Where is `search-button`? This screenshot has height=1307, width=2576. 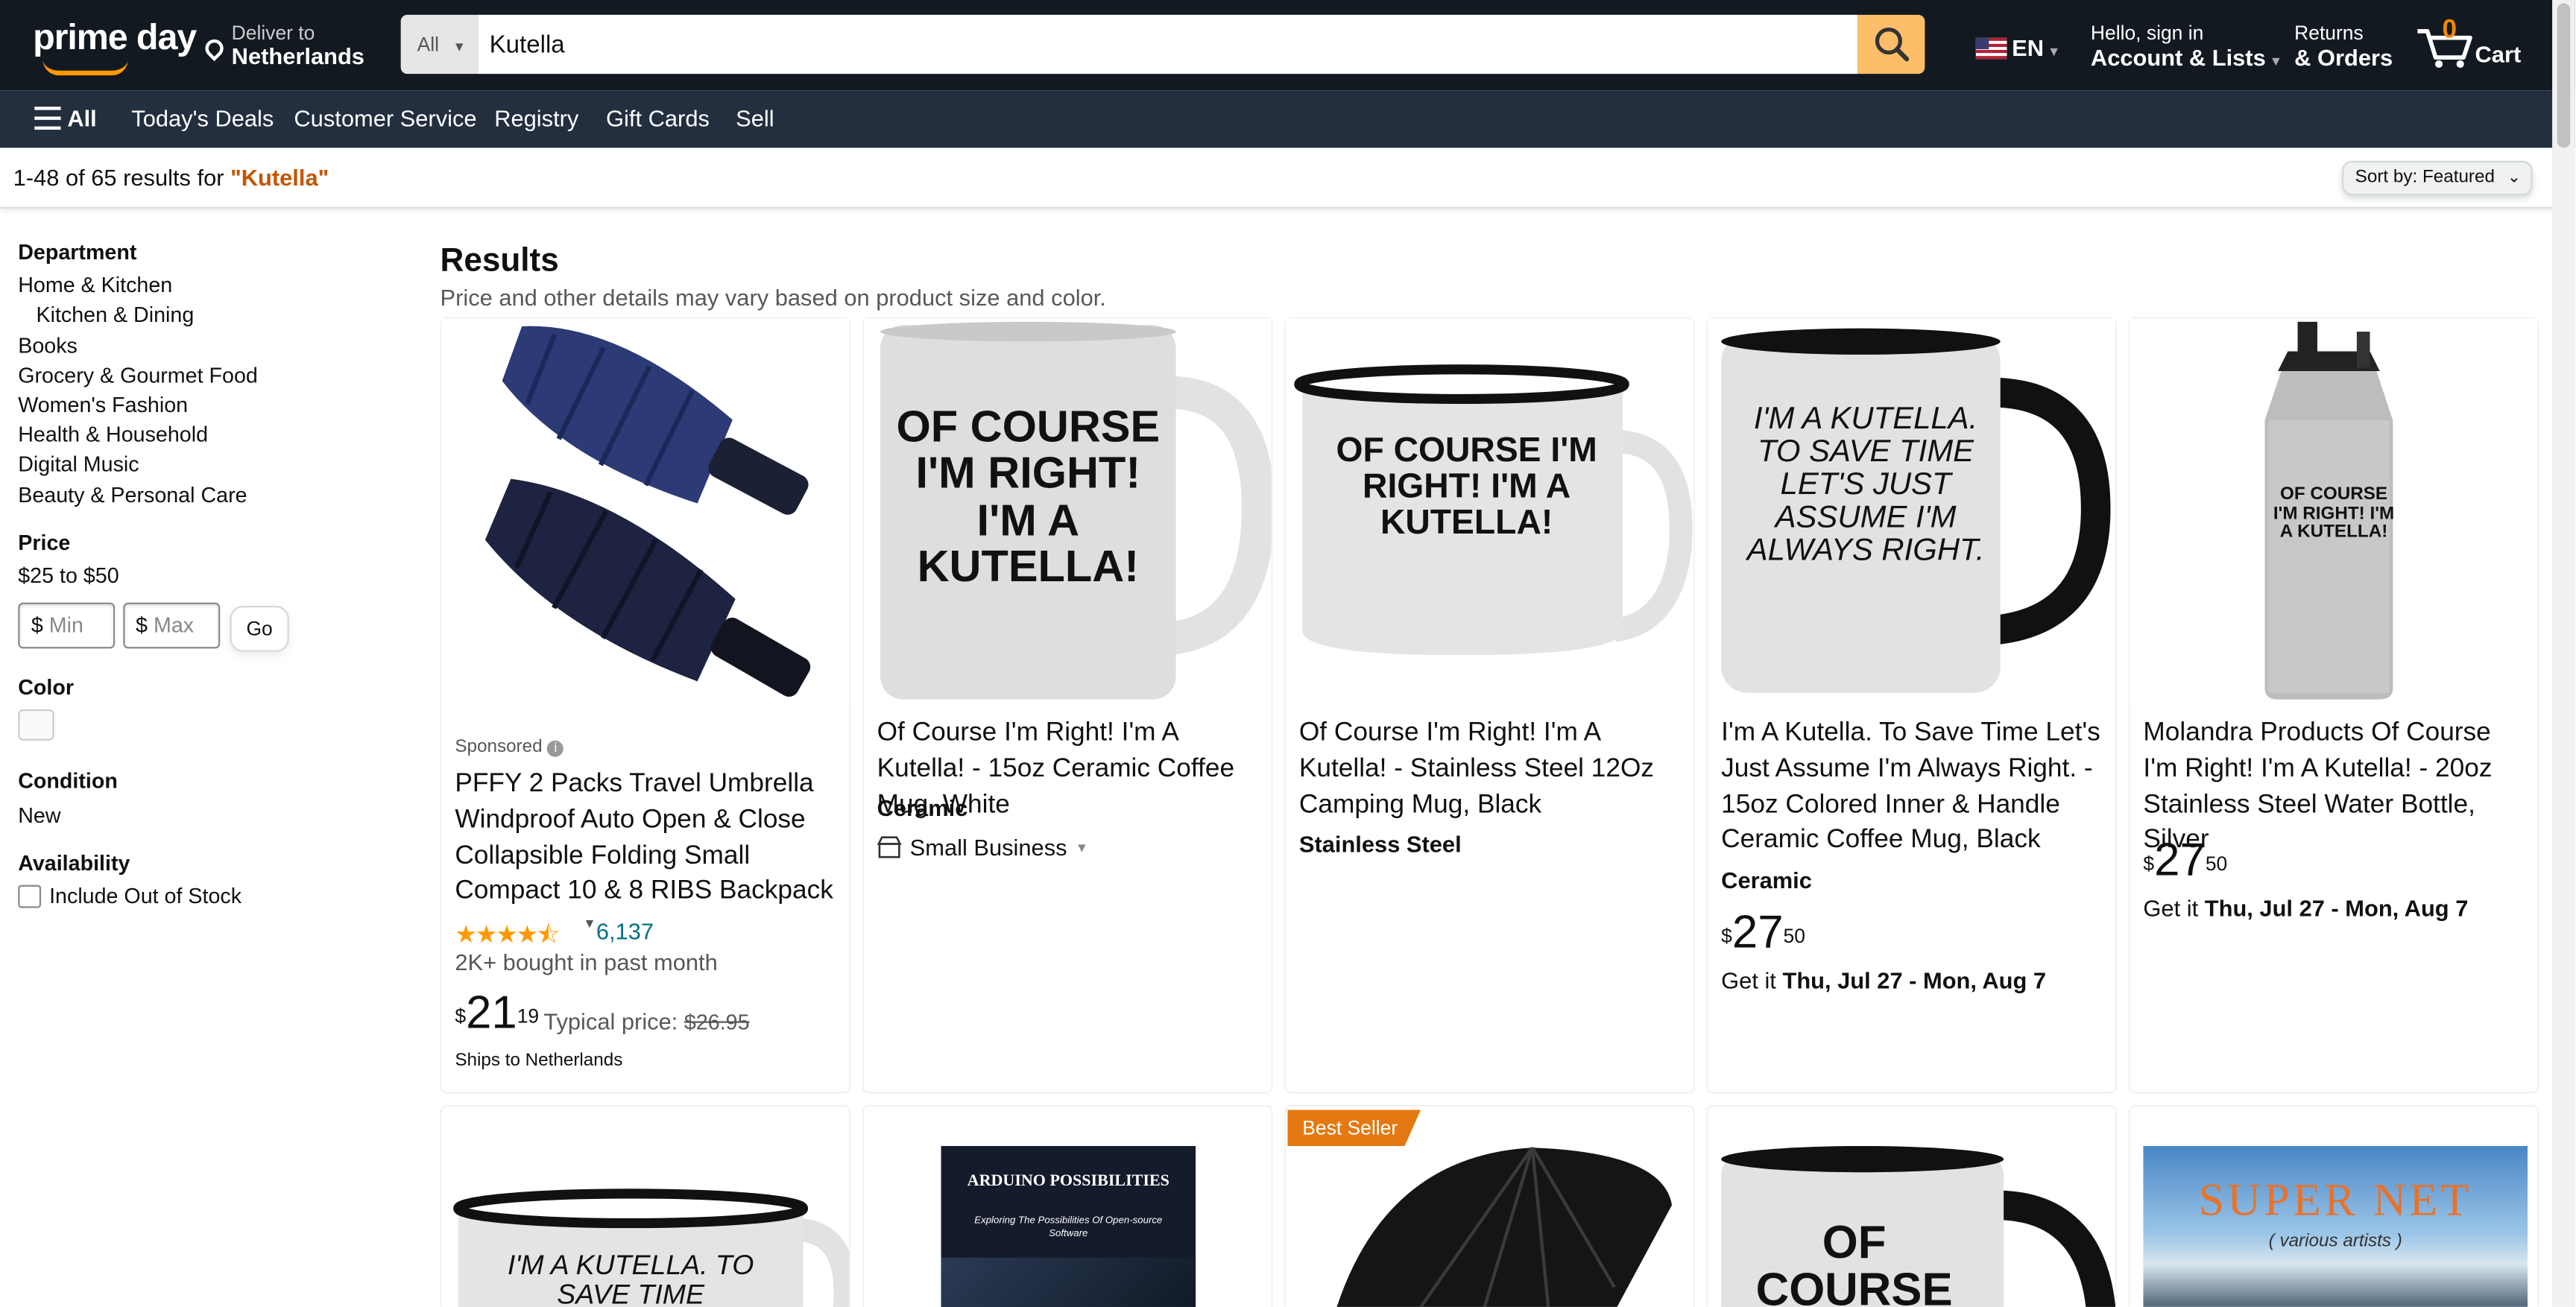
search-button is located at coordinates (1891, 44).